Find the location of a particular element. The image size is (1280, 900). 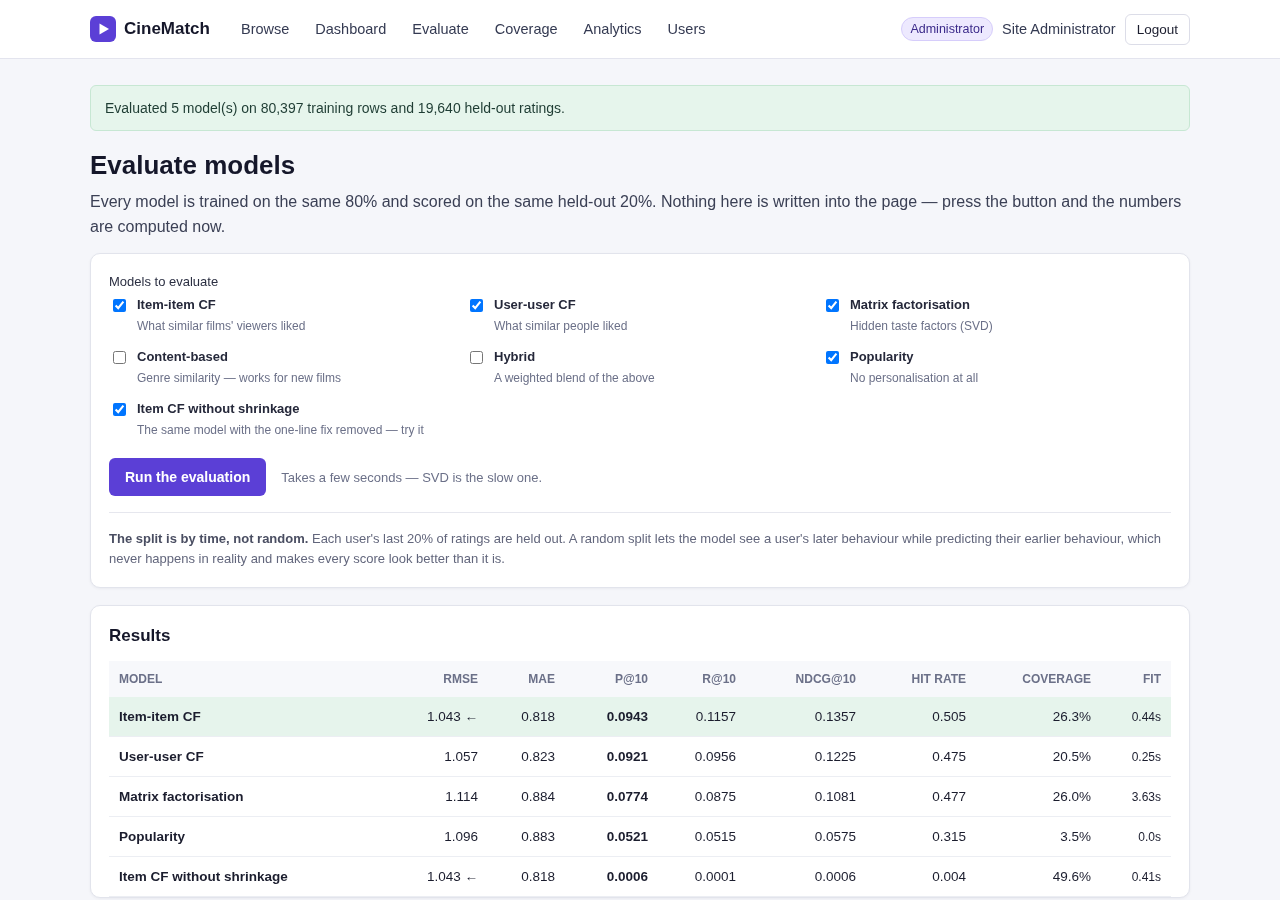

table-cell: 0.004 is located at coordinates (921, 876).